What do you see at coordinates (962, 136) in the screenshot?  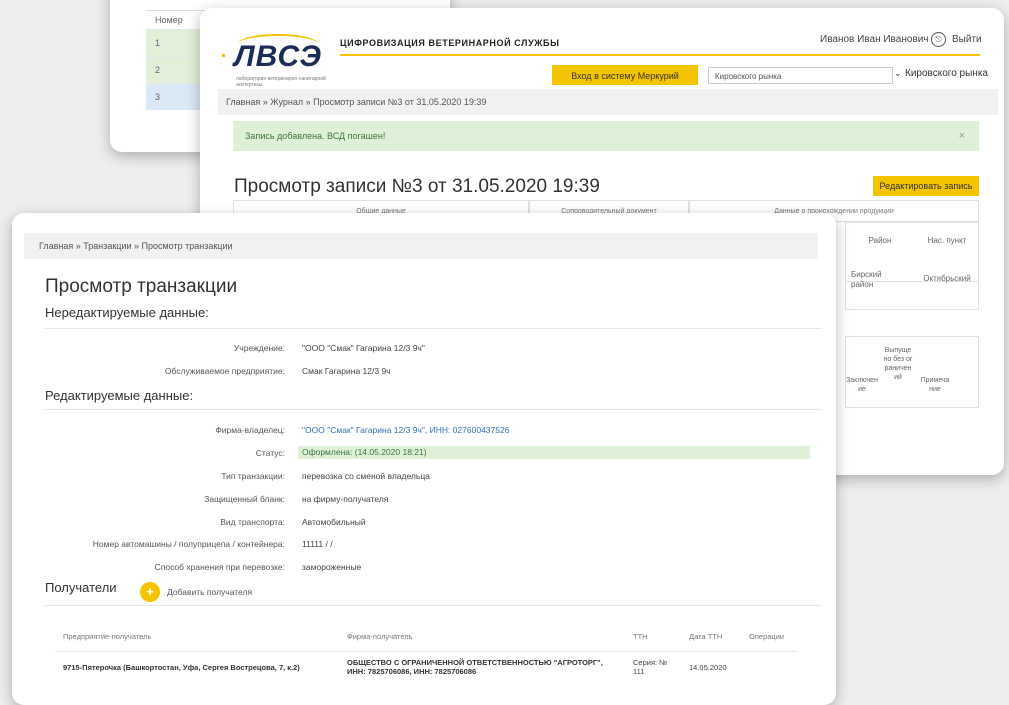 I see `close-icon: ×` at bounding box center [962, 136].